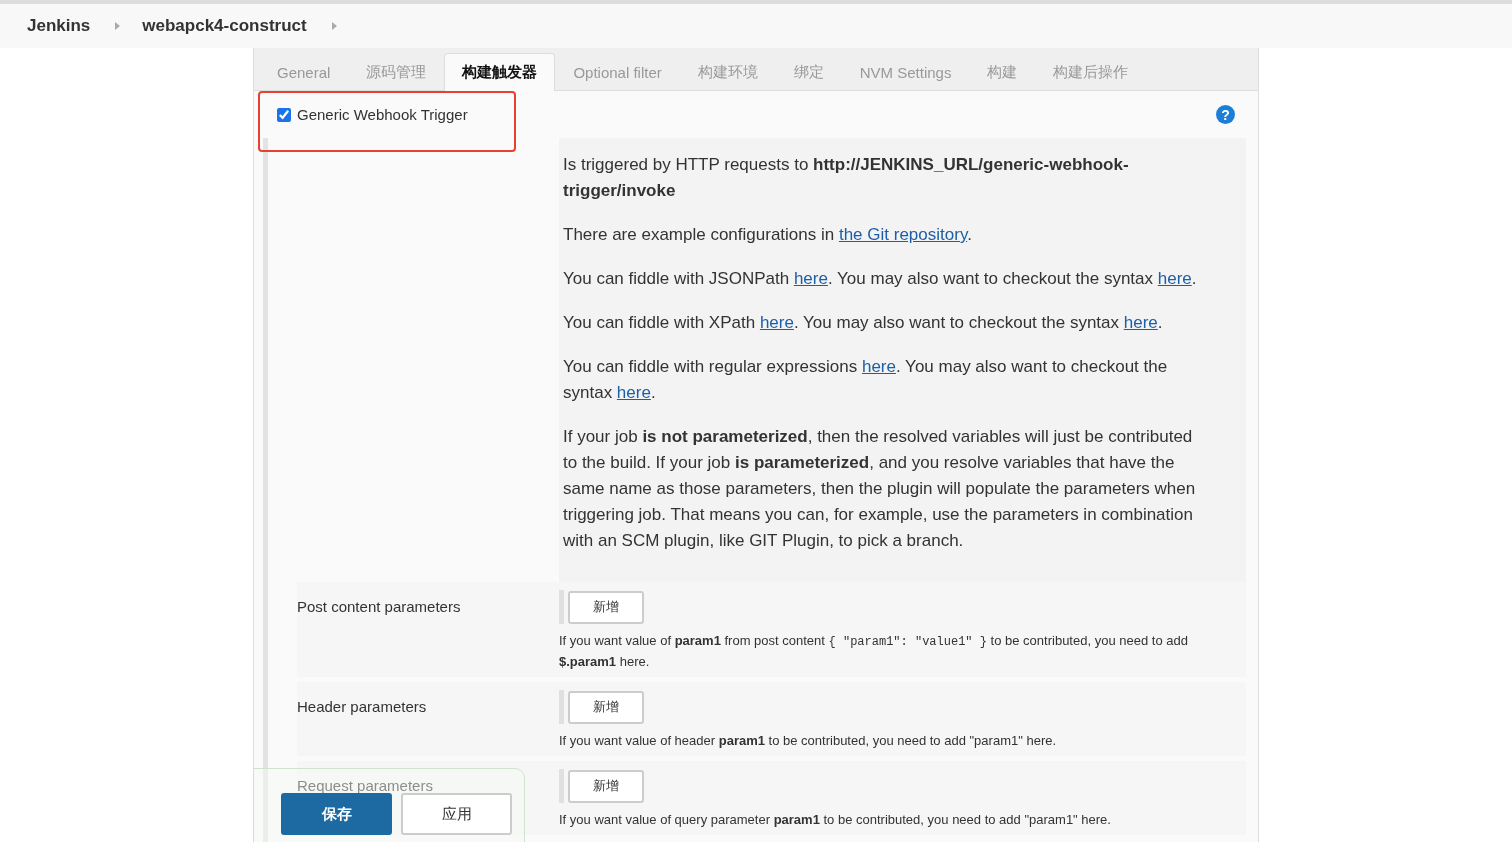 The width and height of the screenshot is (1512, 842). What do you see at coordinates (880, 279) in the screenshot?
I see `help-paragraph: You can fiddle with JSONPath here. You may also want to checkout the syntax here.` at bounding box center [880, 279].